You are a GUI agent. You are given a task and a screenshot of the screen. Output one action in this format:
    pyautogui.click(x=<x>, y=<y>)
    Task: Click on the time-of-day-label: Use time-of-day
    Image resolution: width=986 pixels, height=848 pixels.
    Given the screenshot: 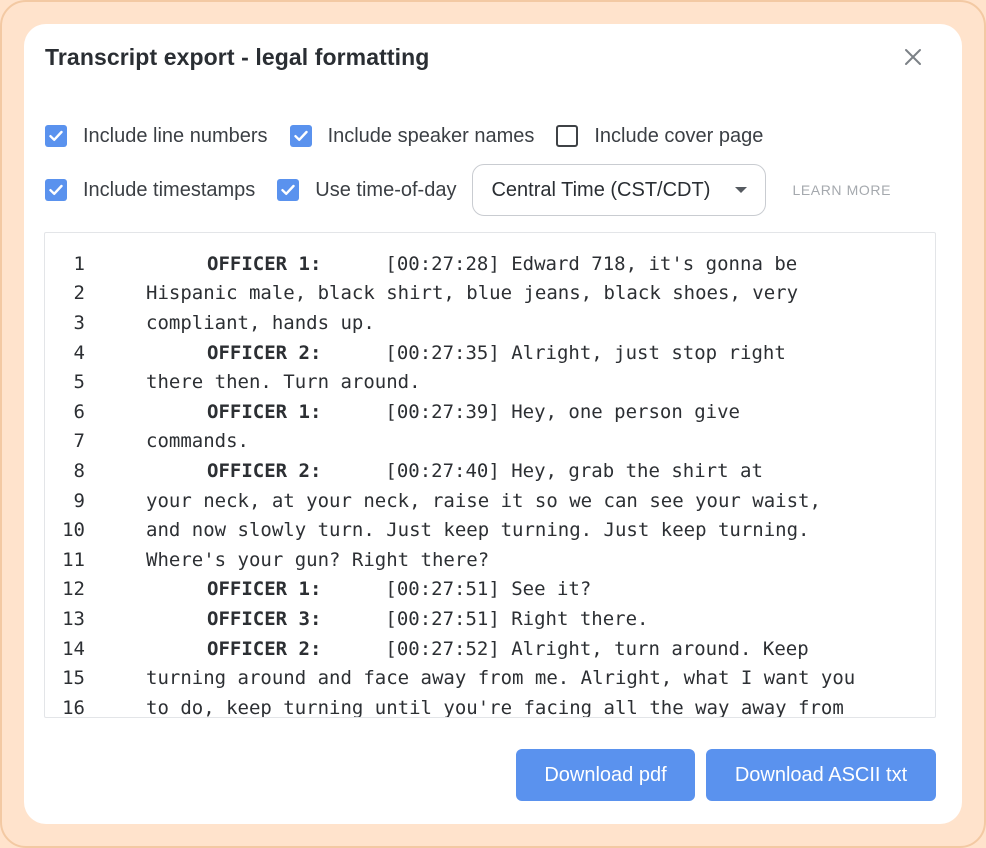 What is the action you would take?
    pyautogui.click(x=386, y=189)
    